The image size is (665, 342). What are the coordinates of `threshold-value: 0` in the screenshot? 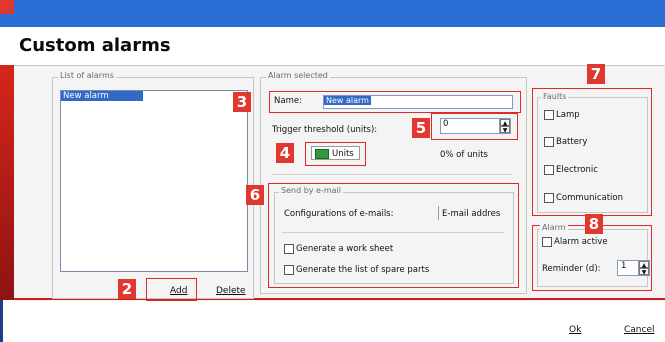 It's located at (446, 124).